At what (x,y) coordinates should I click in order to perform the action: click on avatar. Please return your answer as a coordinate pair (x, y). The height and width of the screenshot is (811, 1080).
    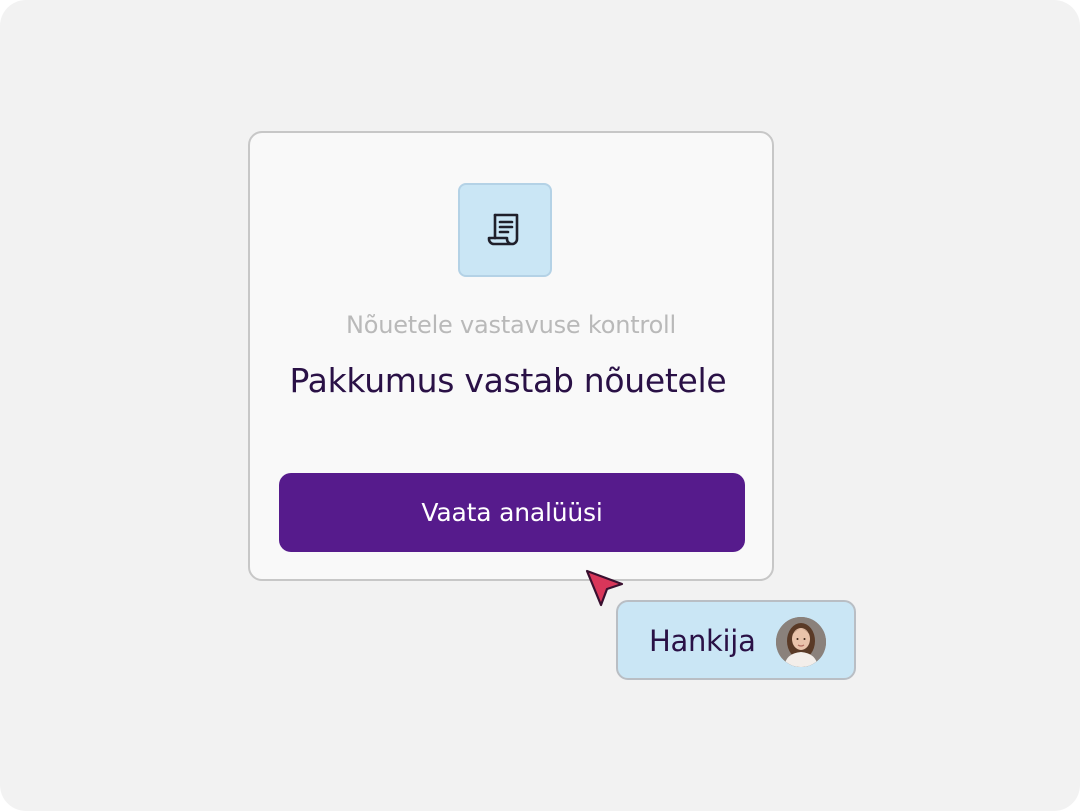
    Looking at the image, I should click on (801, 642).